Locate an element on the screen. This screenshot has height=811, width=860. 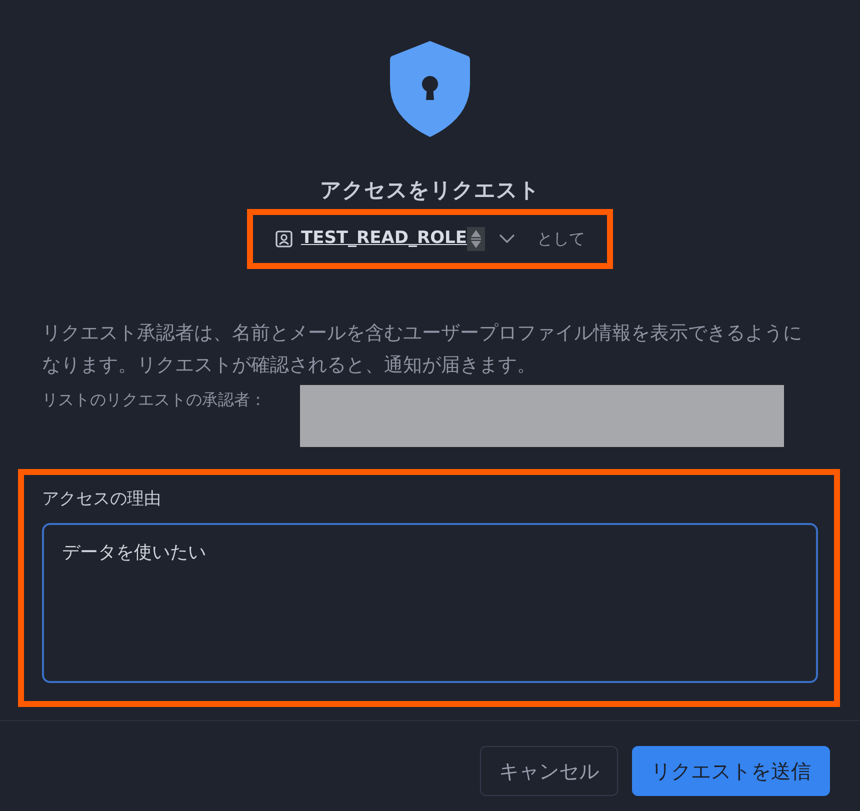
description-text: リクエスト承認者は、名前とメールを含むユーザープロファイル情報を表示できるようになります。リクエストが確認されると、通知が届きます。 is located at coordinates (422, 349).